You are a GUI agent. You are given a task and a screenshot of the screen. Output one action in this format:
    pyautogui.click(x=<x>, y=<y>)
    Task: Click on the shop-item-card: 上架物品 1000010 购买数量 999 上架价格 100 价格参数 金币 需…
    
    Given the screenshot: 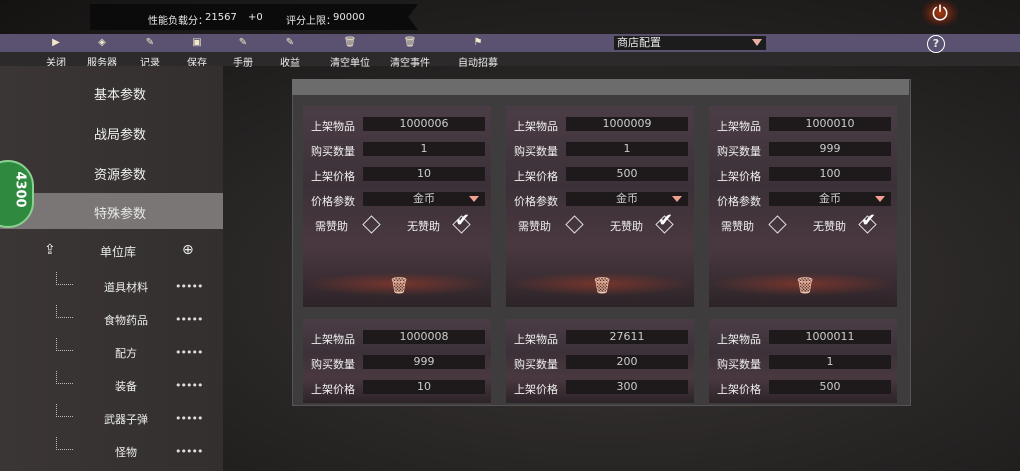 What is the action you would take?
    pyautogui.click(x=803, y=206)
    